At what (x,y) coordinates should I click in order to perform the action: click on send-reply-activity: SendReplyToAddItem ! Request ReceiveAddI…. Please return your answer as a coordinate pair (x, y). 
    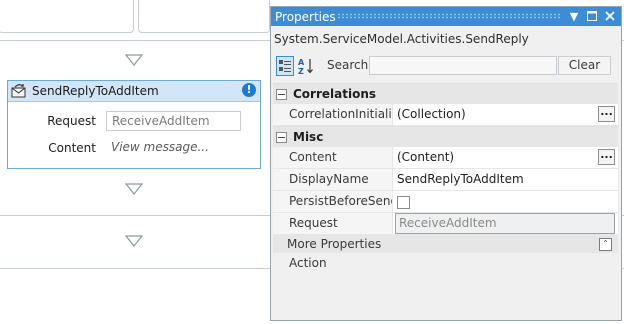
    Looking at the image, I should click on (134, 124).